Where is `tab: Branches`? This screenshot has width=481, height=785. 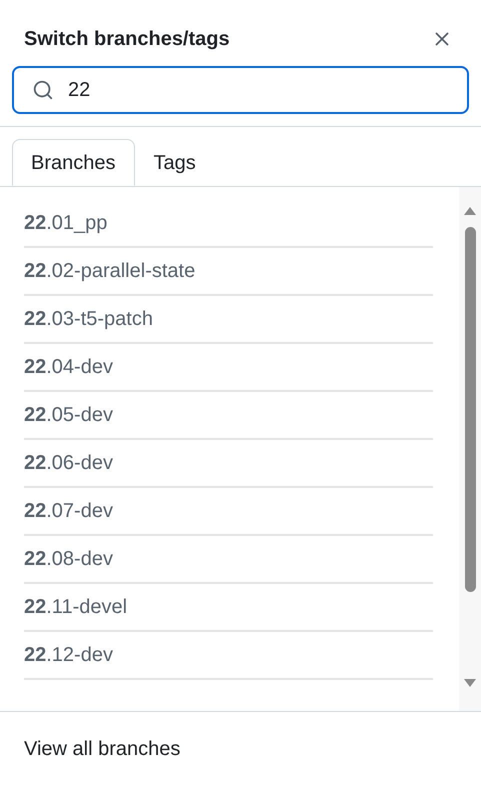
tab: Branches is located at coordinates (73, 162).